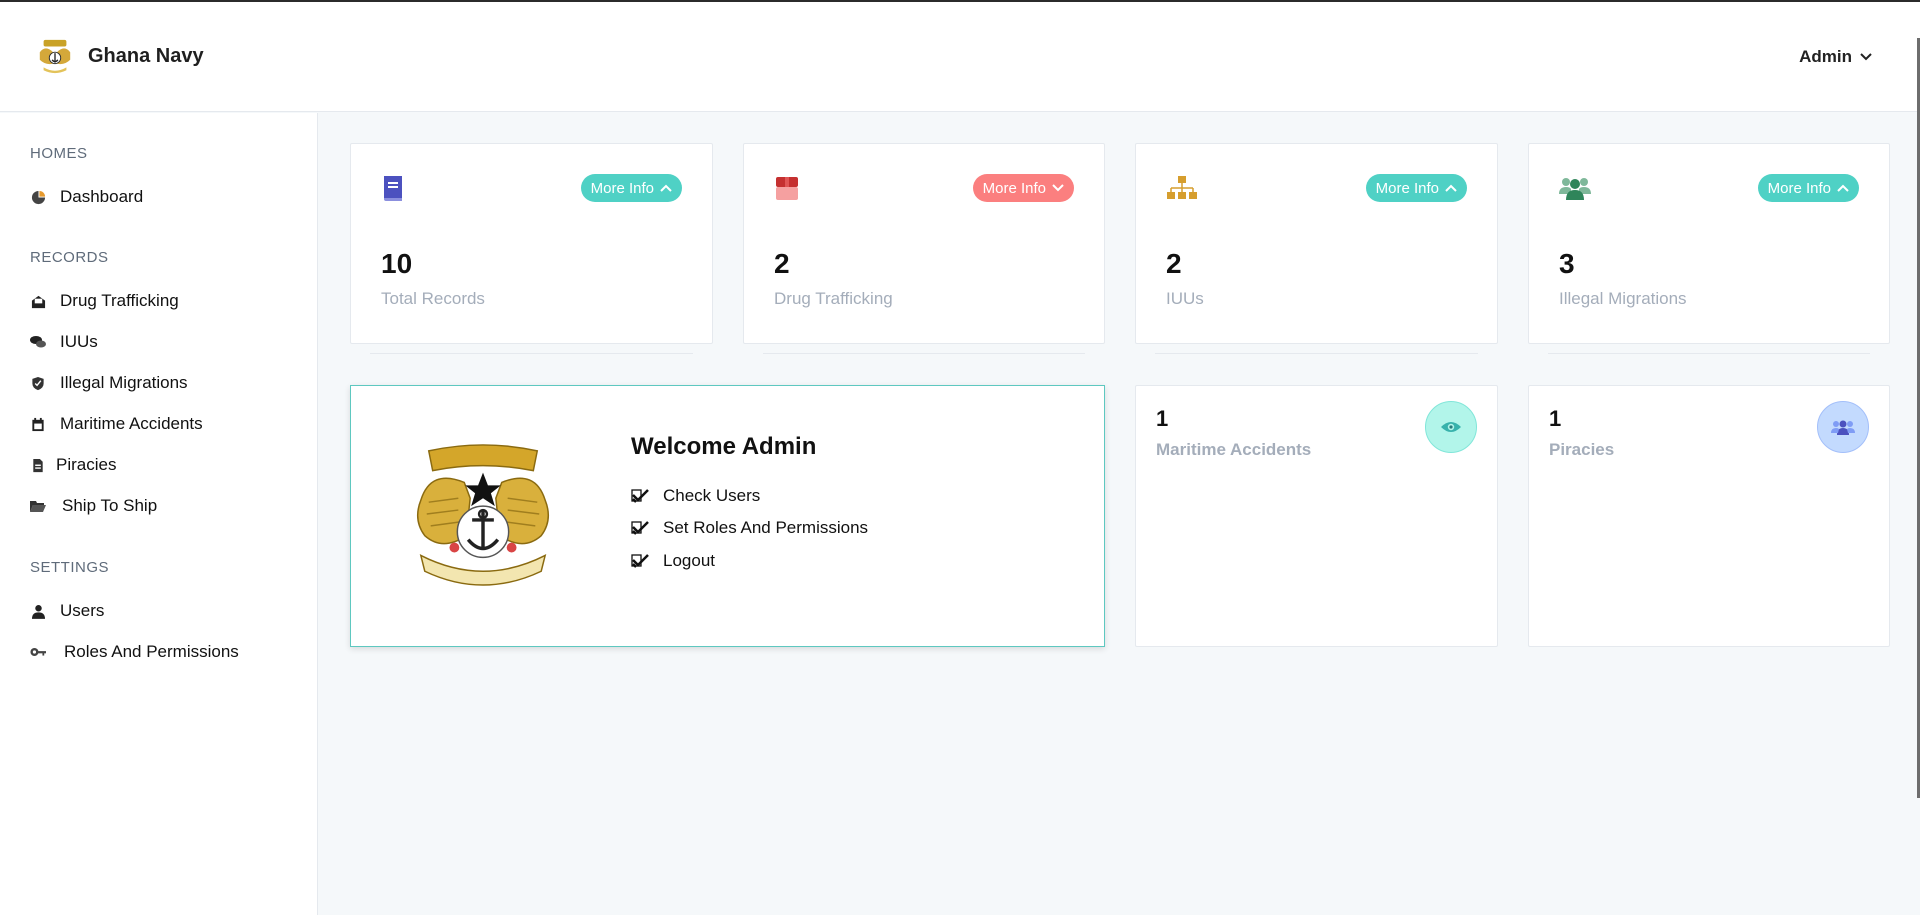 Image resolution: width=1920 pixels, height=915 pixels. What do you see at coordinates (79, 341) in the screenshot?
I see `sidebar-item-label: IUUs` at bounding box center [79, 341].